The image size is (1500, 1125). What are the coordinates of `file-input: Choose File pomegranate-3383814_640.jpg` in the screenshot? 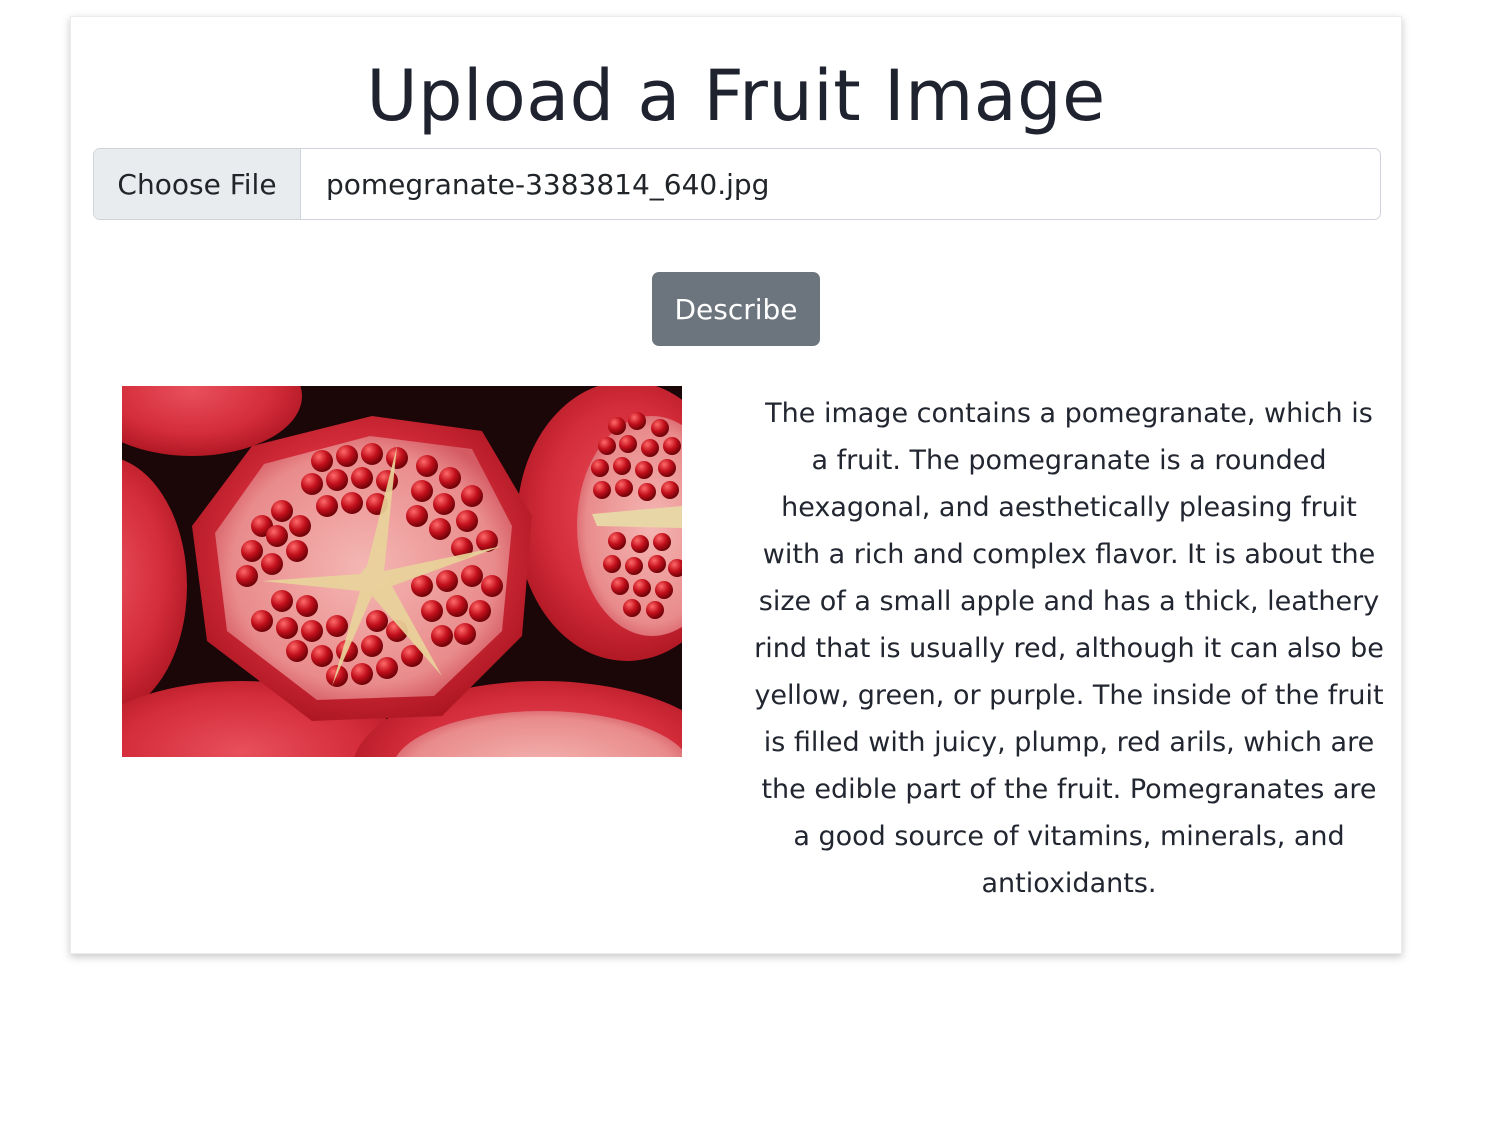 It's located at (737, 184).